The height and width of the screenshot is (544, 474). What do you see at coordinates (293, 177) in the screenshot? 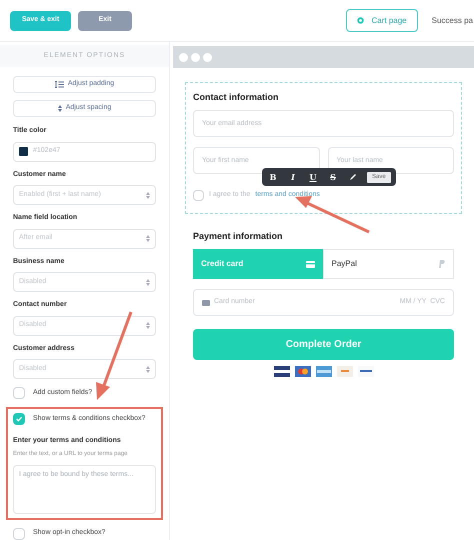
I see `italic-button: I` at bounding box center [293, 177].